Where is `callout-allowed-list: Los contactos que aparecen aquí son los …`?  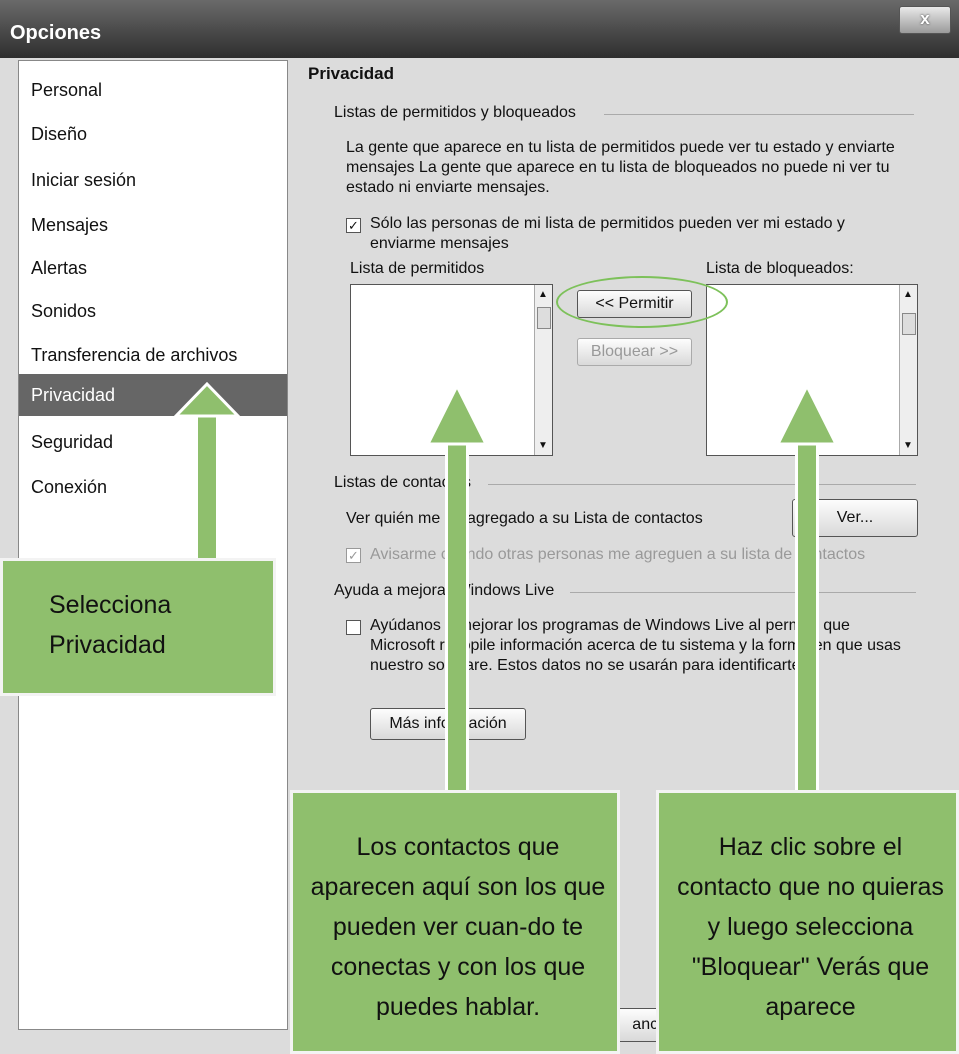
callout-allowed-list: Los contactos que aparecen aquí son los … is located at coordinates (455, 922).